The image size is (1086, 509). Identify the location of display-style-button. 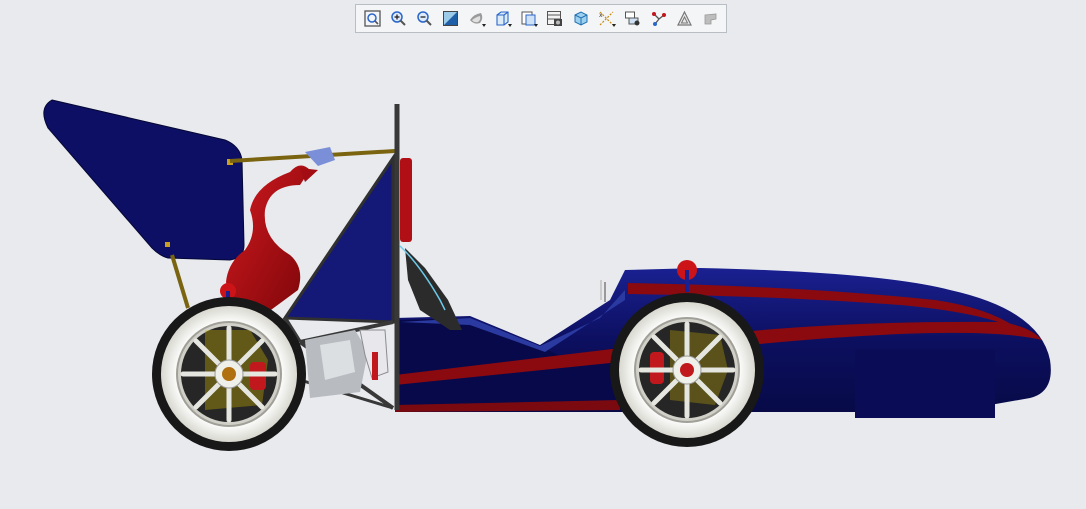
(476, 18).